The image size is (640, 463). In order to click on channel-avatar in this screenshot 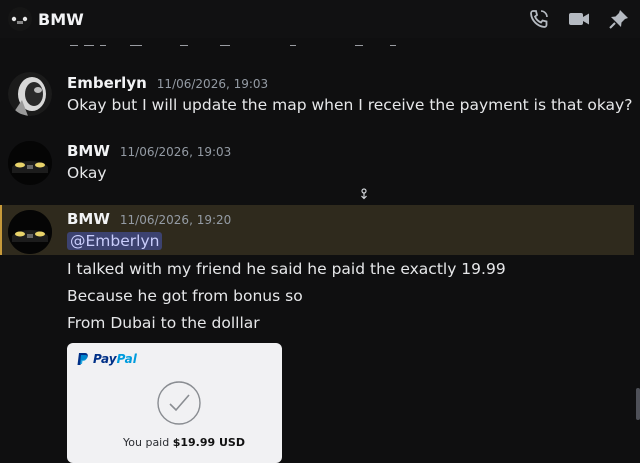, I will do `click(20, 19)`.